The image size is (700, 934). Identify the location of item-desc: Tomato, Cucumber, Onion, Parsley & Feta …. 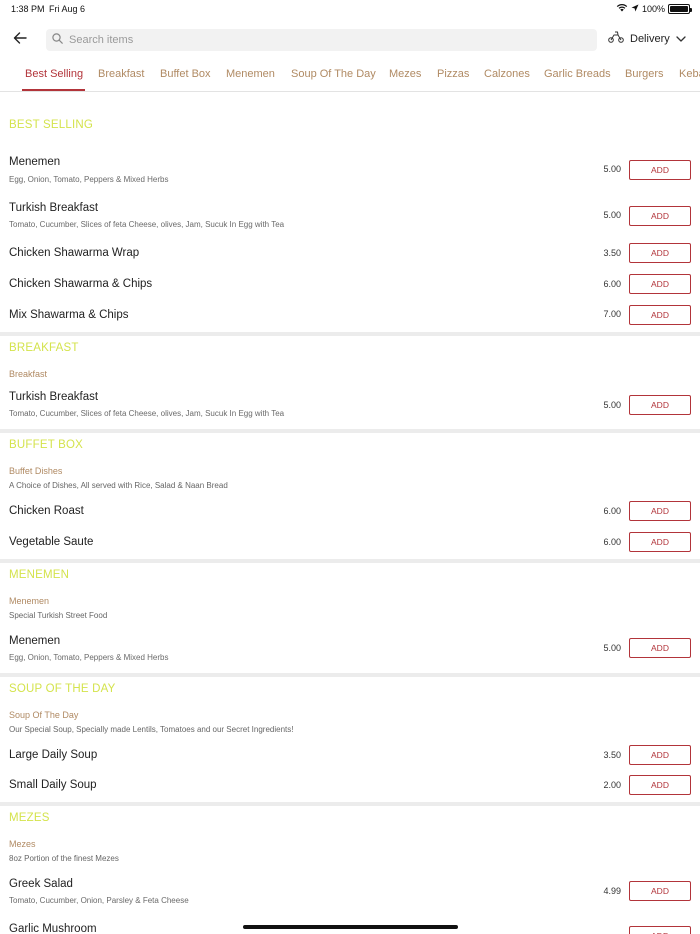
(99, 900).